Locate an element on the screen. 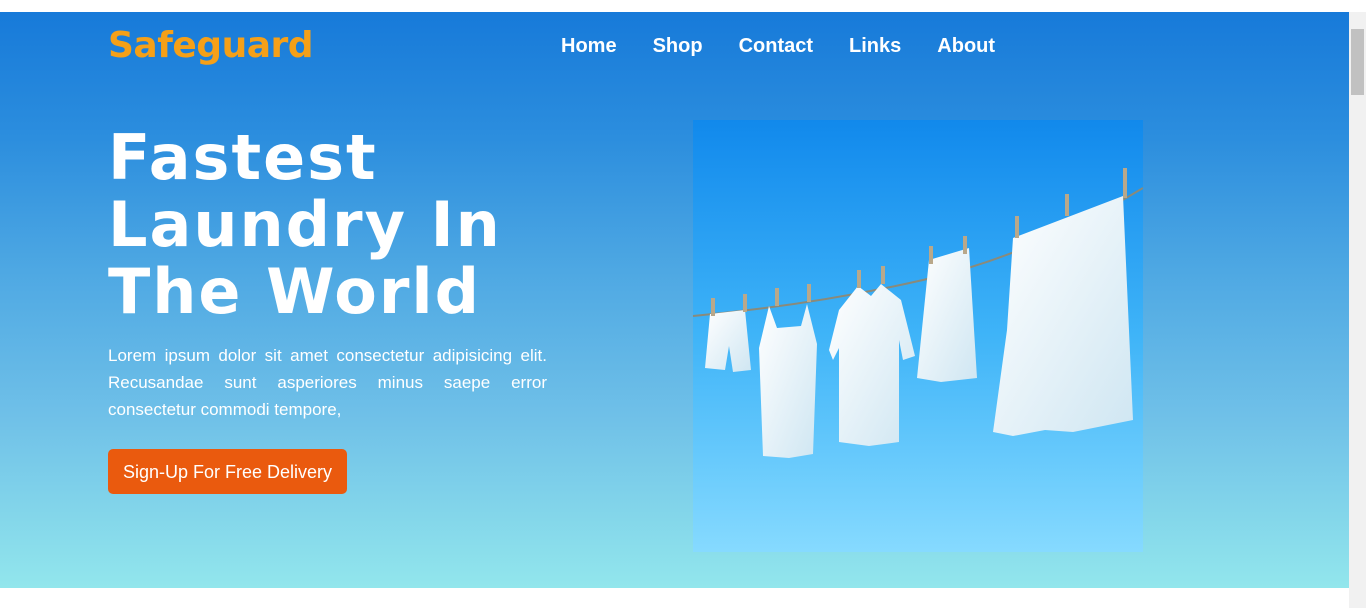 The height and width of the screenshot is (608, 1366). nav-about-link: About is located at coordinates (966, 46).